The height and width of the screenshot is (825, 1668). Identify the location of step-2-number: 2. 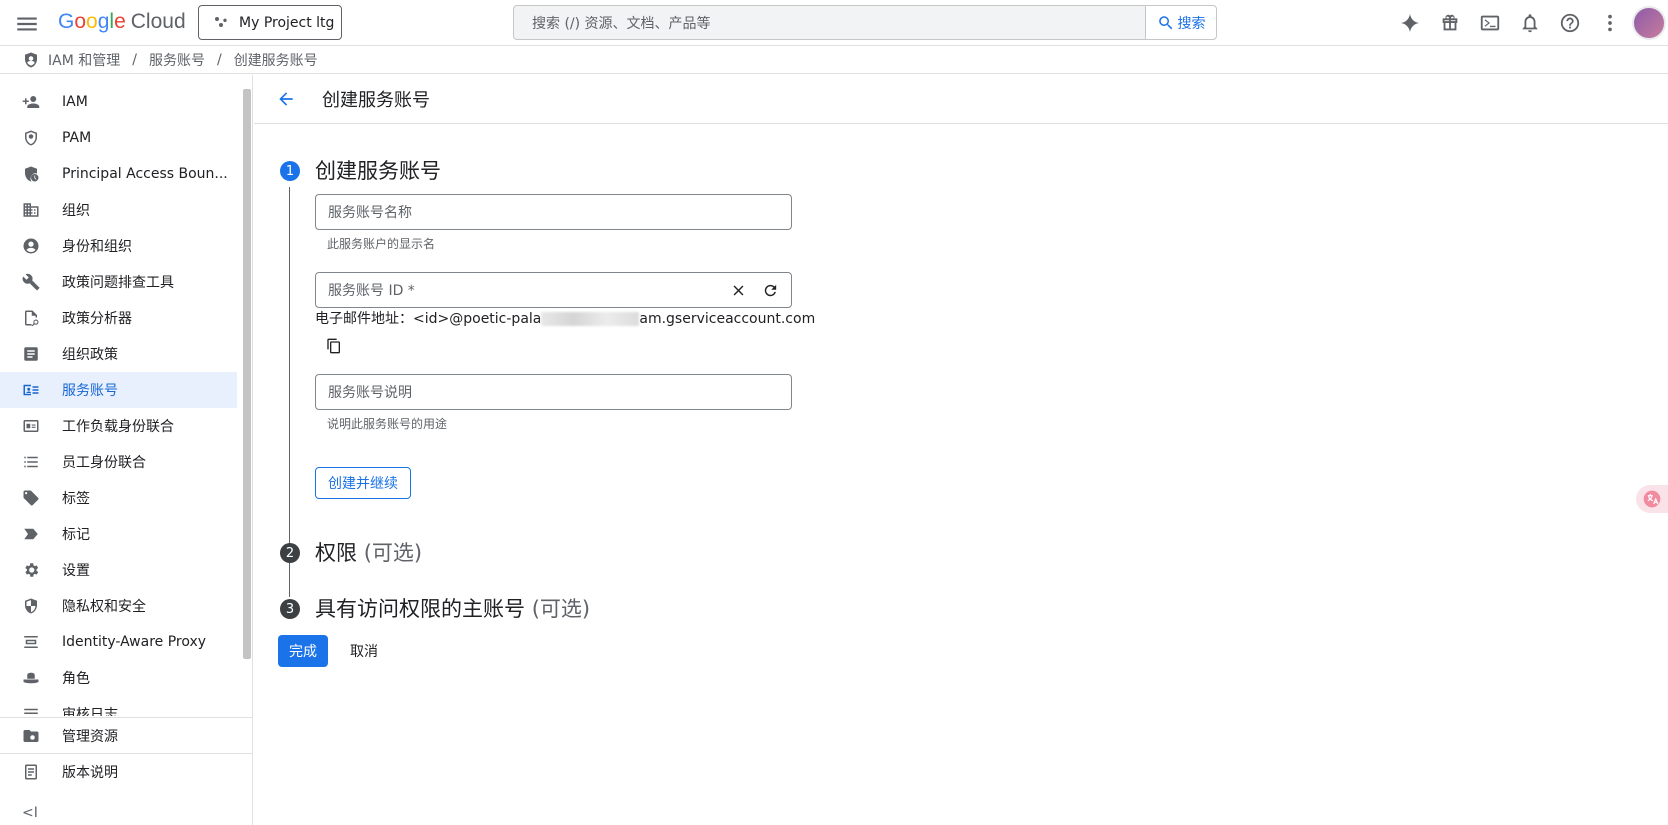
(290, 553).